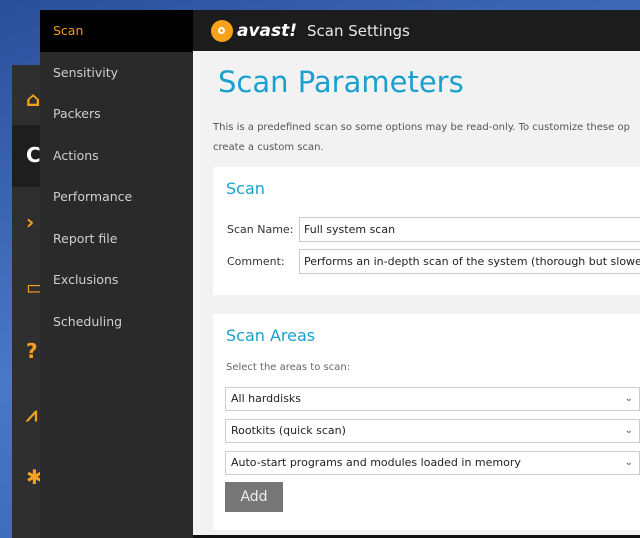 Image resolution: width=640 pixels, height=538 pixels. What do you see at coordinates (116, 239) in the screenshot?
I see `sidebar-item-report-file: Report file` at bounding box center [116, 239].